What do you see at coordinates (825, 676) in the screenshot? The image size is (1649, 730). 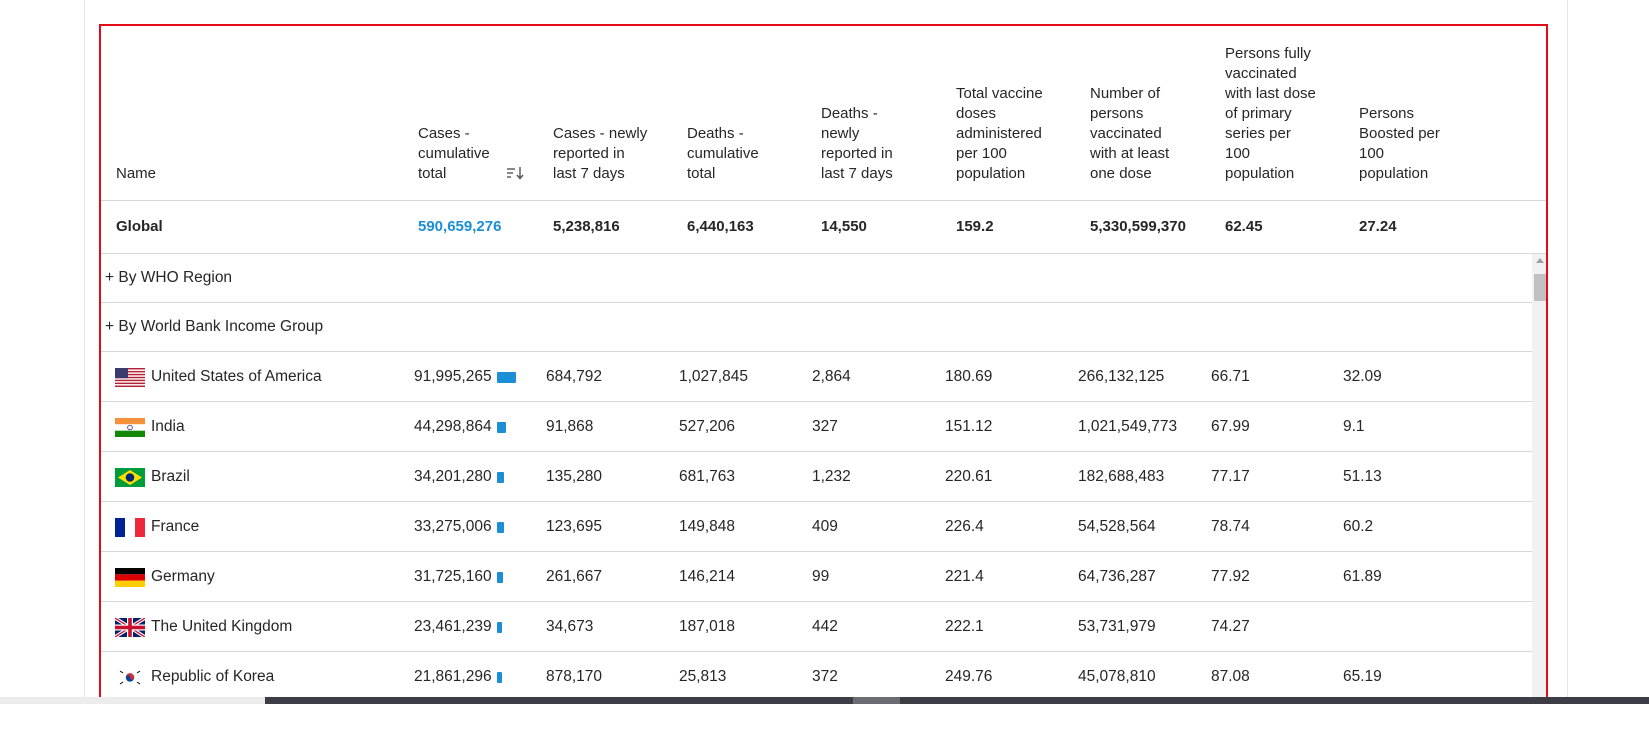 I see `cell-deaths-new: 372` at bounding box center [825, 676].